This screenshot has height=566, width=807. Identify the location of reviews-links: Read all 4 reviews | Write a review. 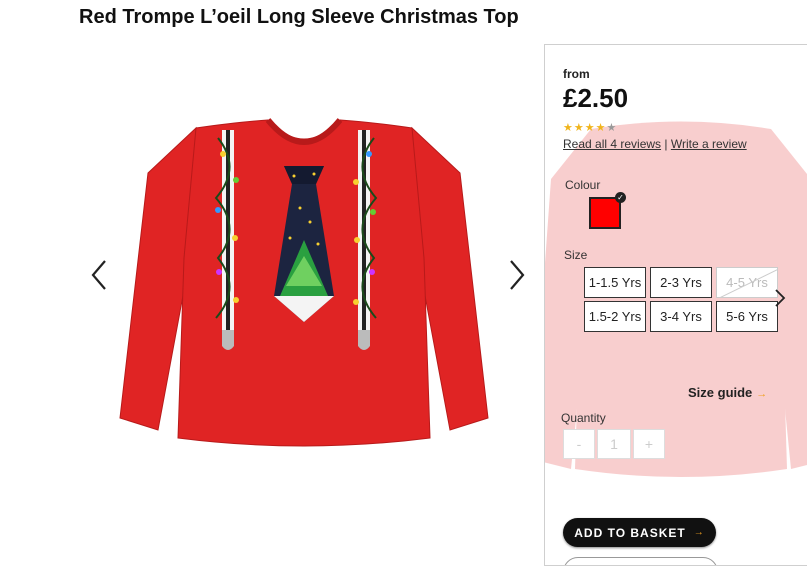
(655, 144).